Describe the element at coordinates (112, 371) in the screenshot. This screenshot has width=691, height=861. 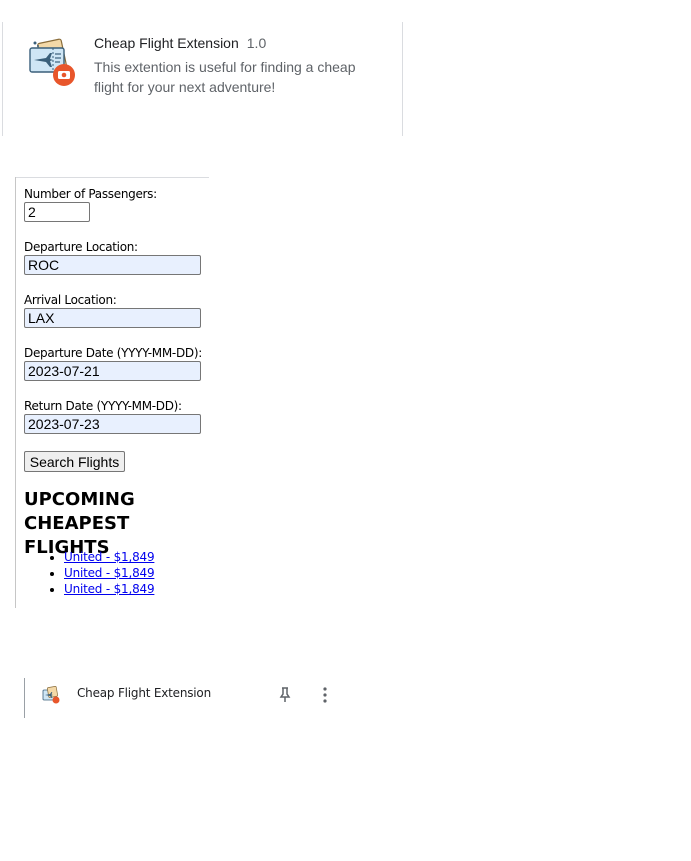
I see `departure-date-input` at that location.